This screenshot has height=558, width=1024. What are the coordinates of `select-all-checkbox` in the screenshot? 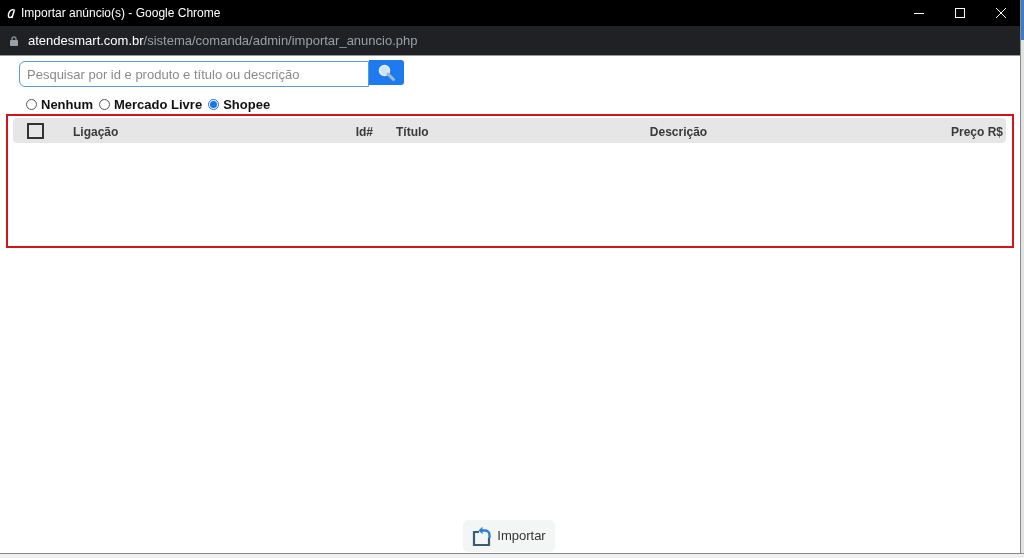 It's located at (35, 130).